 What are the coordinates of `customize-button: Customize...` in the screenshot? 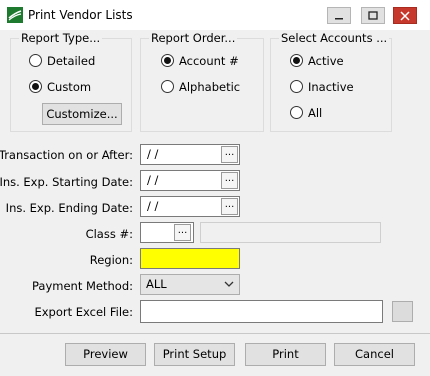 It's located at (82, 114).